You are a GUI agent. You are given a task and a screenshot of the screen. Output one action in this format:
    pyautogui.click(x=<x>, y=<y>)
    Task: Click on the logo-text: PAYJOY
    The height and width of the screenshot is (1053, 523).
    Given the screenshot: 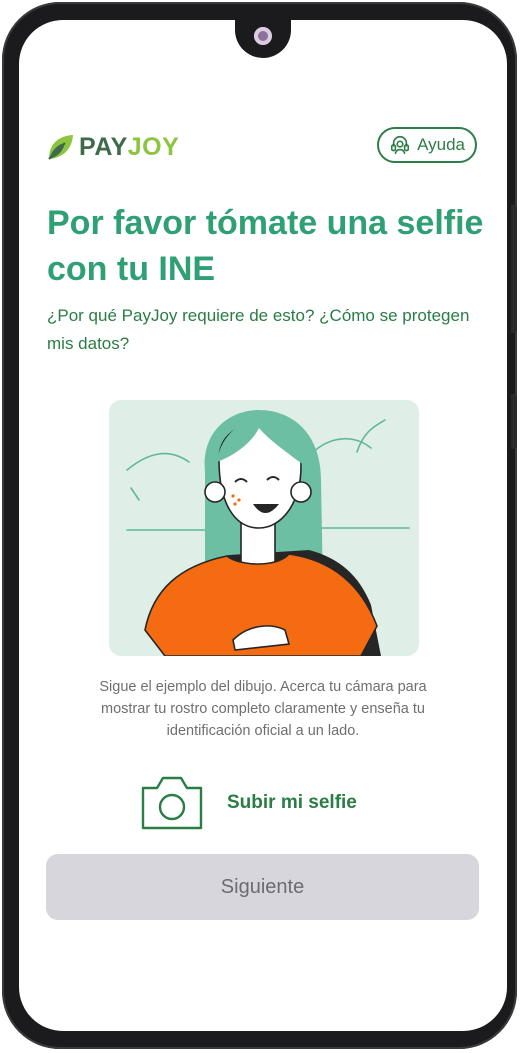 What is the action you would take?
    pyautogui.click(x=129, y=147)
    